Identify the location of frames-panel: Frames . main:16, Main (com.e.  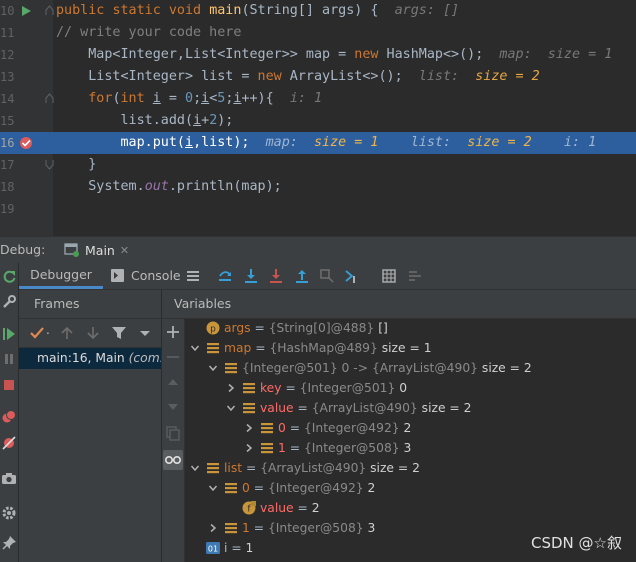
(90, 426).